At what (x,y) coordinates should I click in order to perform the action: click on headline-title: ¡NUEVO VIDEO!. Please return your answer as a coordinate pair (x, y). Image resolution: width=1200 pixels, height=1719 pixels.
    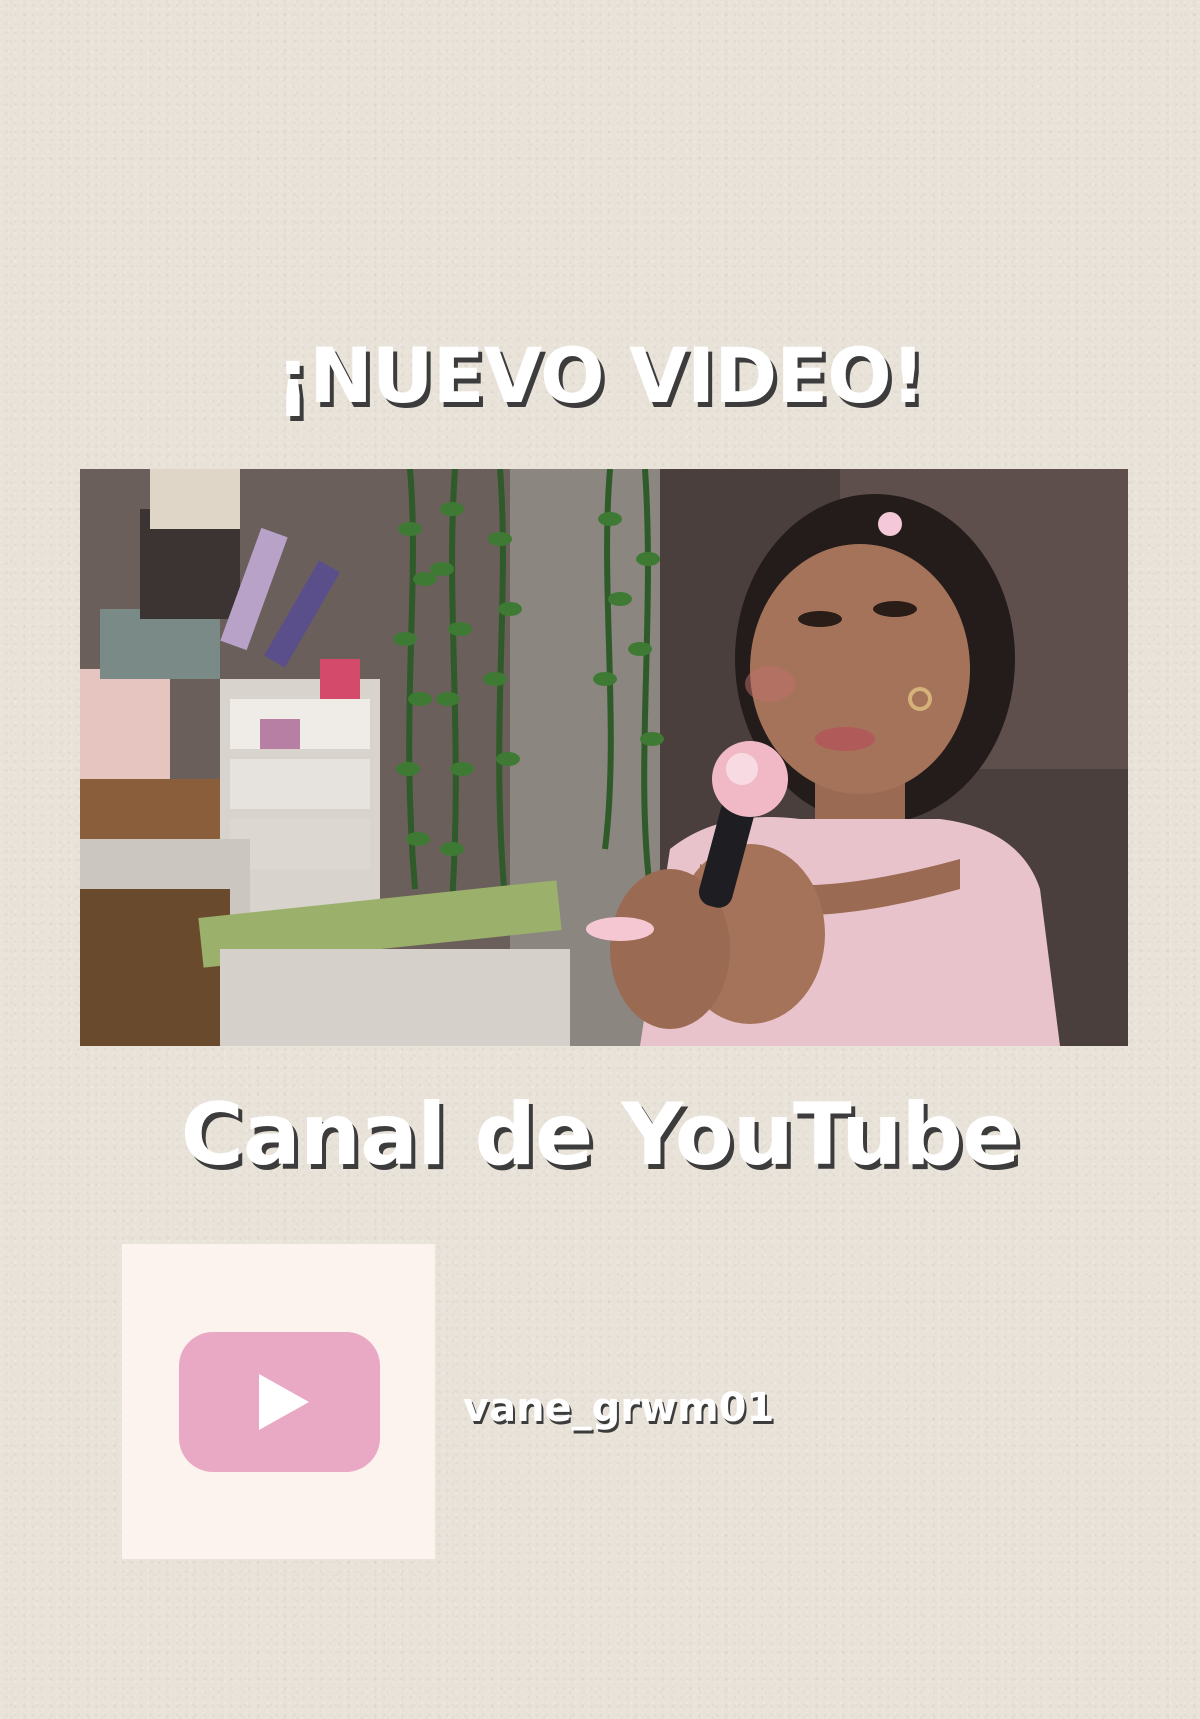
    Looking at the image, I should click on (600, 375).